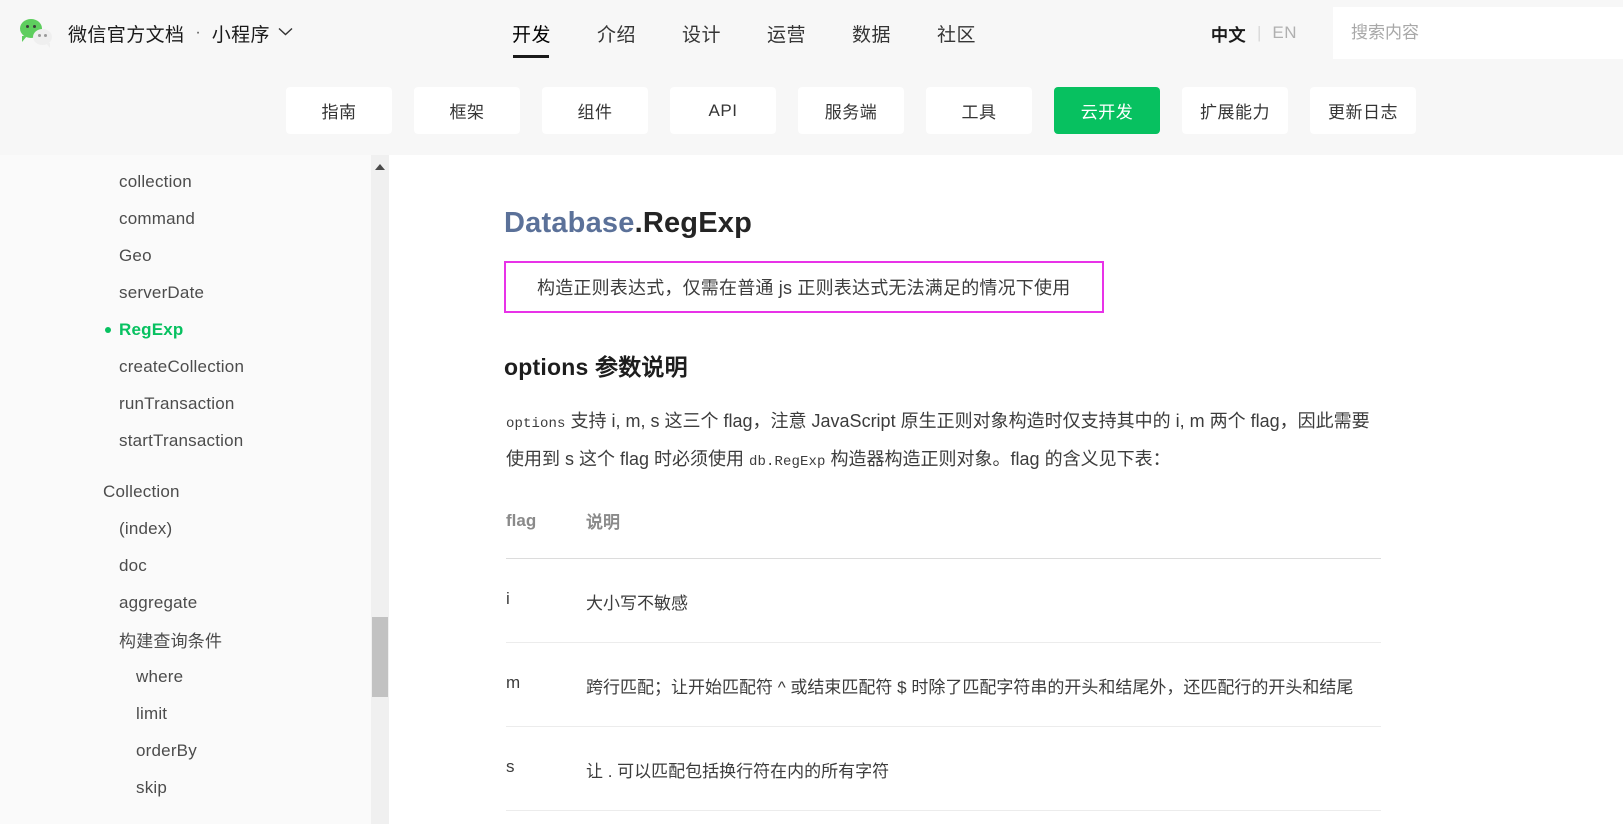 Image resolution: width=1623 pixels, height=824 pixels. I want to click on inline-code-options: options, so click(536, 424).